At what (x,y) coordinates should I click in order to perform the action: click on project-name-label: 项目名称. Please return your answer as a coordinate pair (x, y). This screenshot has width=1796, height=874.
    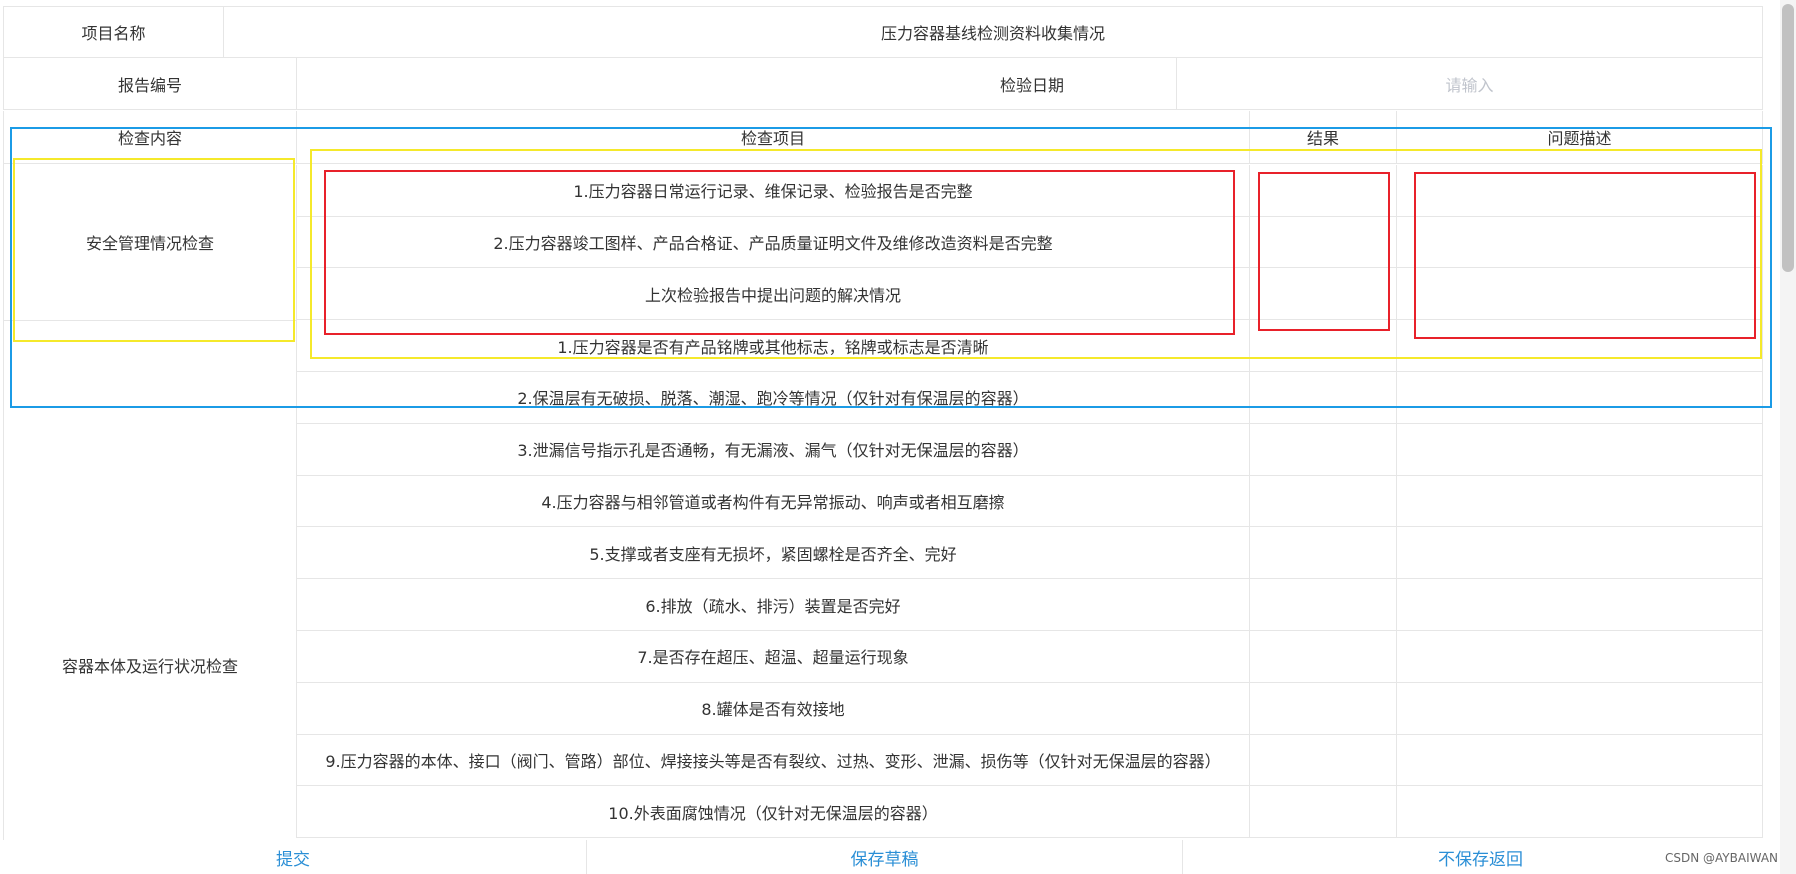
    Looking at the image, I should click on (113, 32).